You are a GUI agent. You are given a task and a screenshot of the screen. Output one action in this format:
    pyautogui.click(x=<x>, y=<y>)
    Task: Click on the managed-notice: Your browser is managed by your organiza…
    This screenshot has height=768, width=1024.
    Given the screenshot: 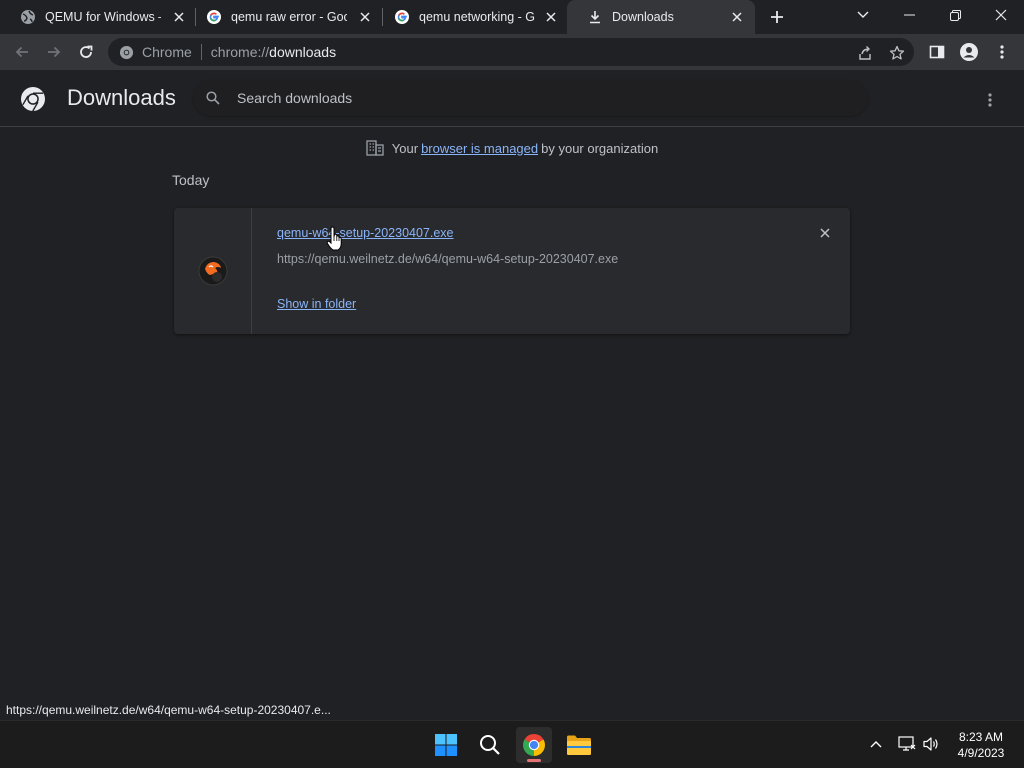 What is the action you would take?
    pyautogui.click(x=512, y=148)
    